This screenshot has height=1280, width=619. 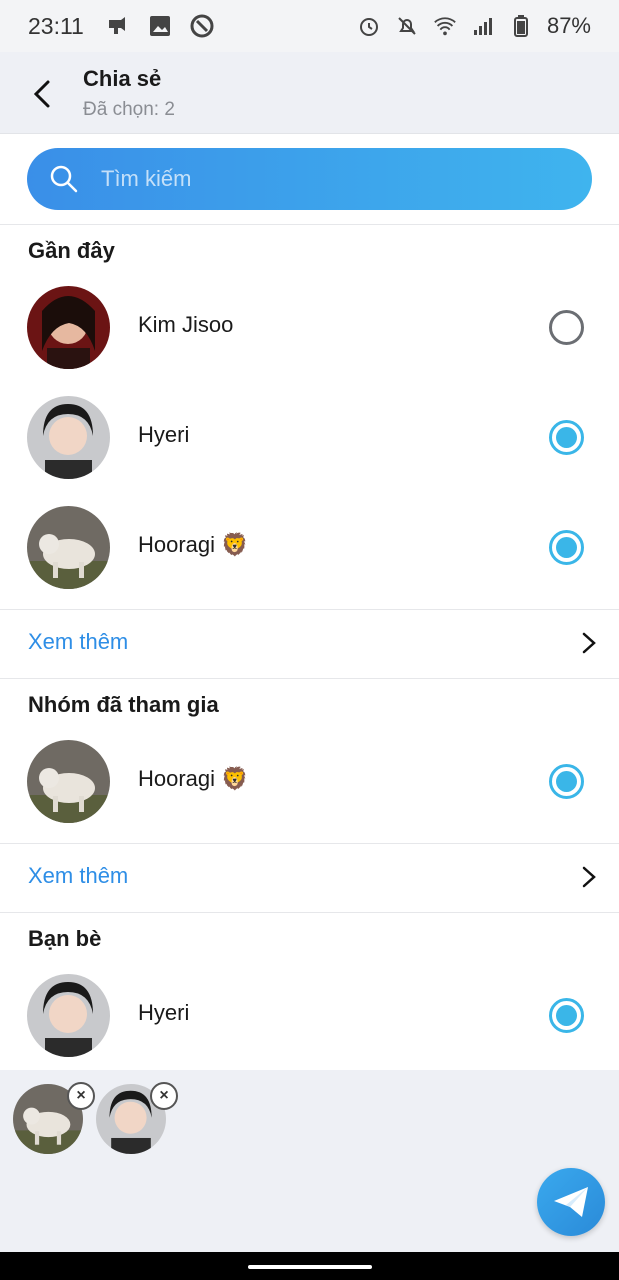 I want to click on back-arrow-icon, so click(x=41, y=94).